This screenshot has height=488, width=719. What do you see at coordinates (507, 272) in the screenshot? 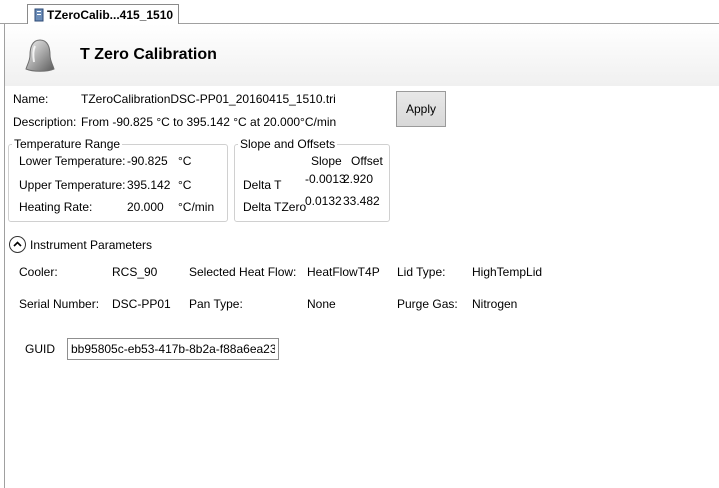
I see `lid-type-value: HighTempLid` at bounding box center [507, 272].